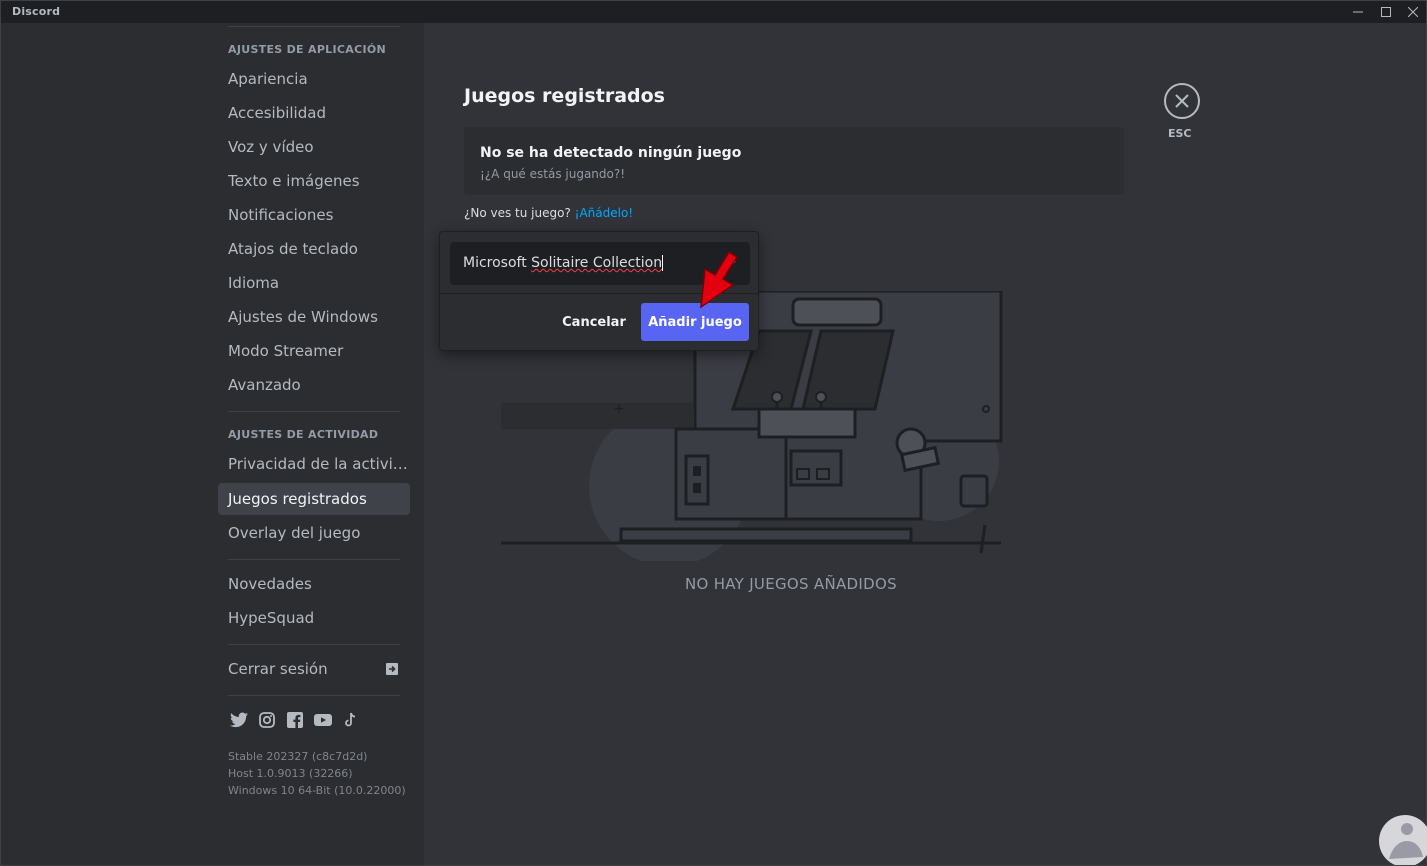 The height and width of the screenshot is (866, 1427). Describe the element at coordinates (314, 351) in the screenshot. I see `sidebar-item-streamer-mode: Modo Streamer` at that location.